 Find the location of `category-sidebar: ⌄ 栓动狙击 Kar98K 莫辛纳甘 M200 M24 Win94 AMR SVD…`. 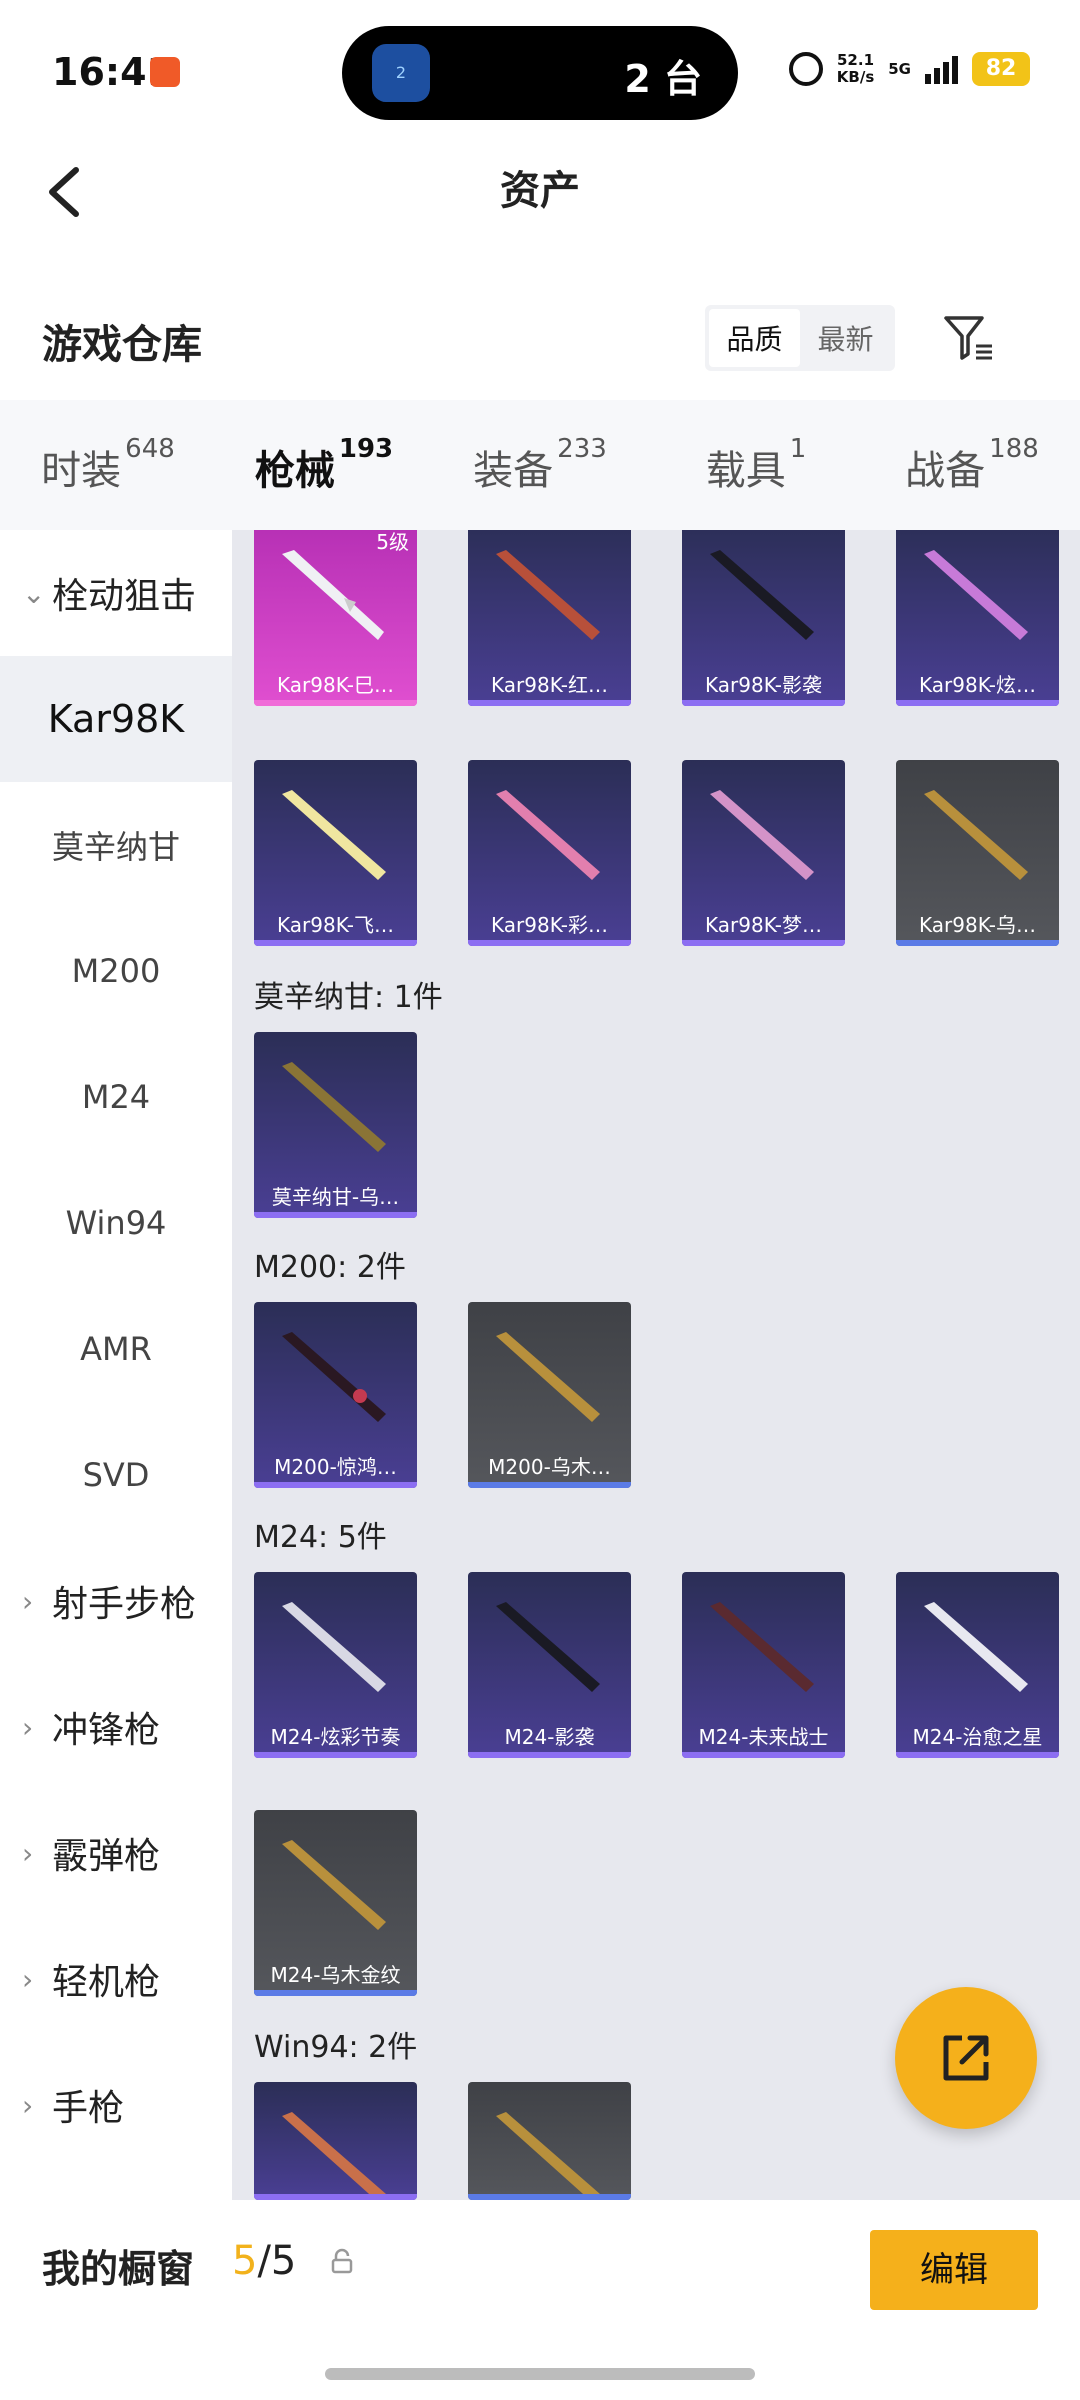

category-sidebar: ⌄ 栓动狙击 Kar98K 莫辛纳甘 M200 M24 Win94 AMR SVD… is located at coordinates (116, 1365).